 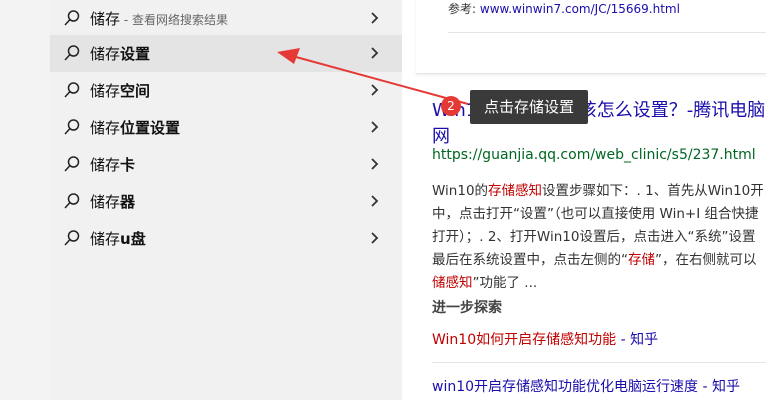 What do you see at coordinates (580, 9) in the screenshot?
I see `reference-link: www.winwin7.com/JC/15669.html` at bounding box center [580, 9].